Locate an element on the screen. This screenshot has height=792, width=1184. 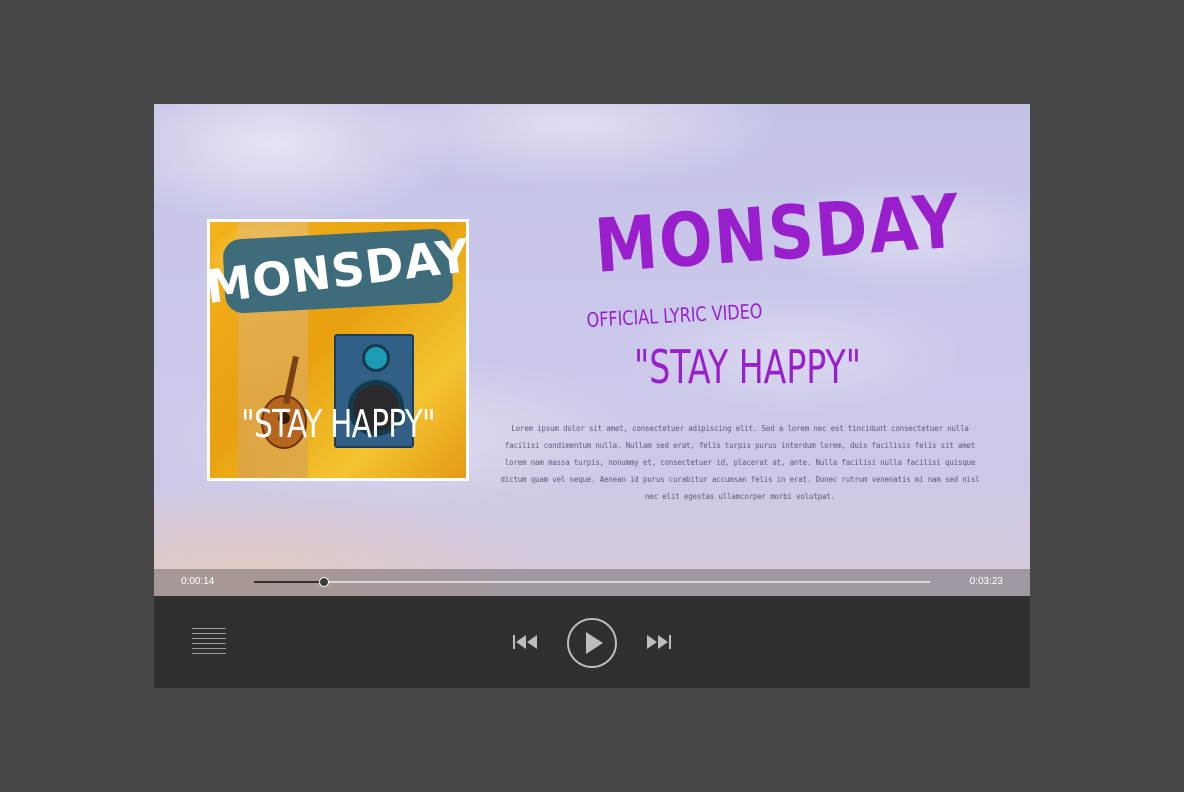
total-time: 0:03:23 is located at coordinates (986, 581).